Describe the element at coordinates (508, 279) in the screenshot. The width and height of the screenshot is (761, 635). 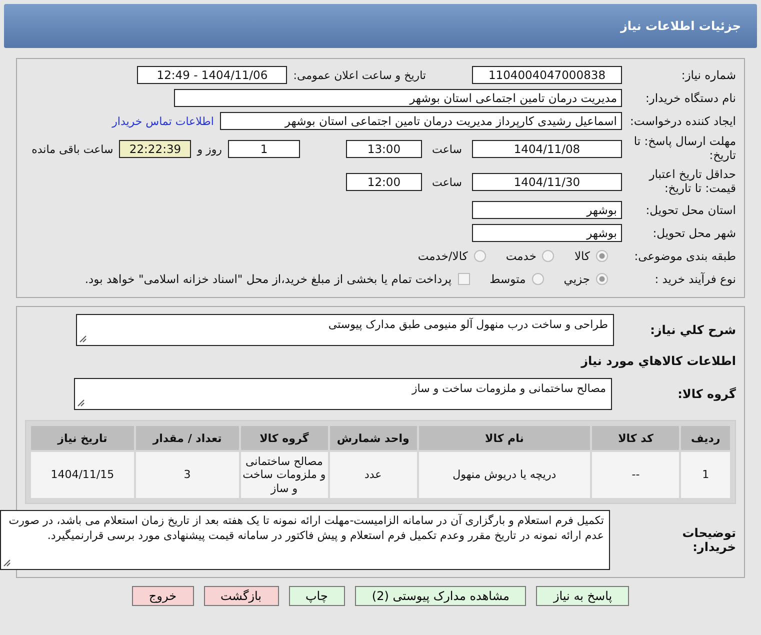
I see `radio-label: متوسط` at that location.